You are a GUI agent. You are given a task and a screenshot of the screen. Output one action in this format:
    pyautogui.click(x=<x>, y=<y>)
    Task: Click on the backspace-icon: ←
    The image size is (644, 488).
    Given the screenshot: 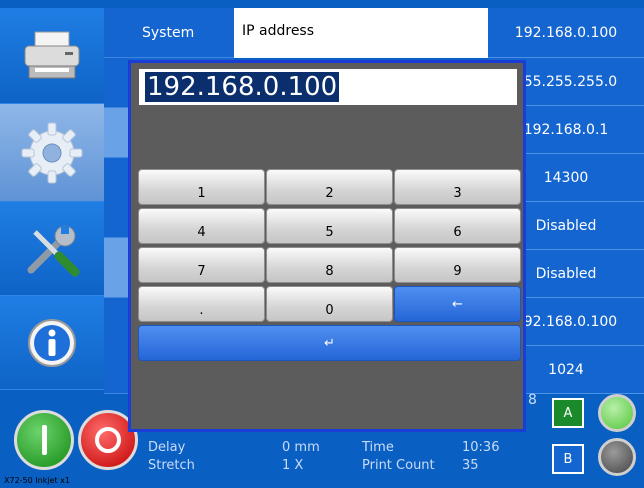 What is the action you would take?
    pyautogui.click(x=457, y=304)
    